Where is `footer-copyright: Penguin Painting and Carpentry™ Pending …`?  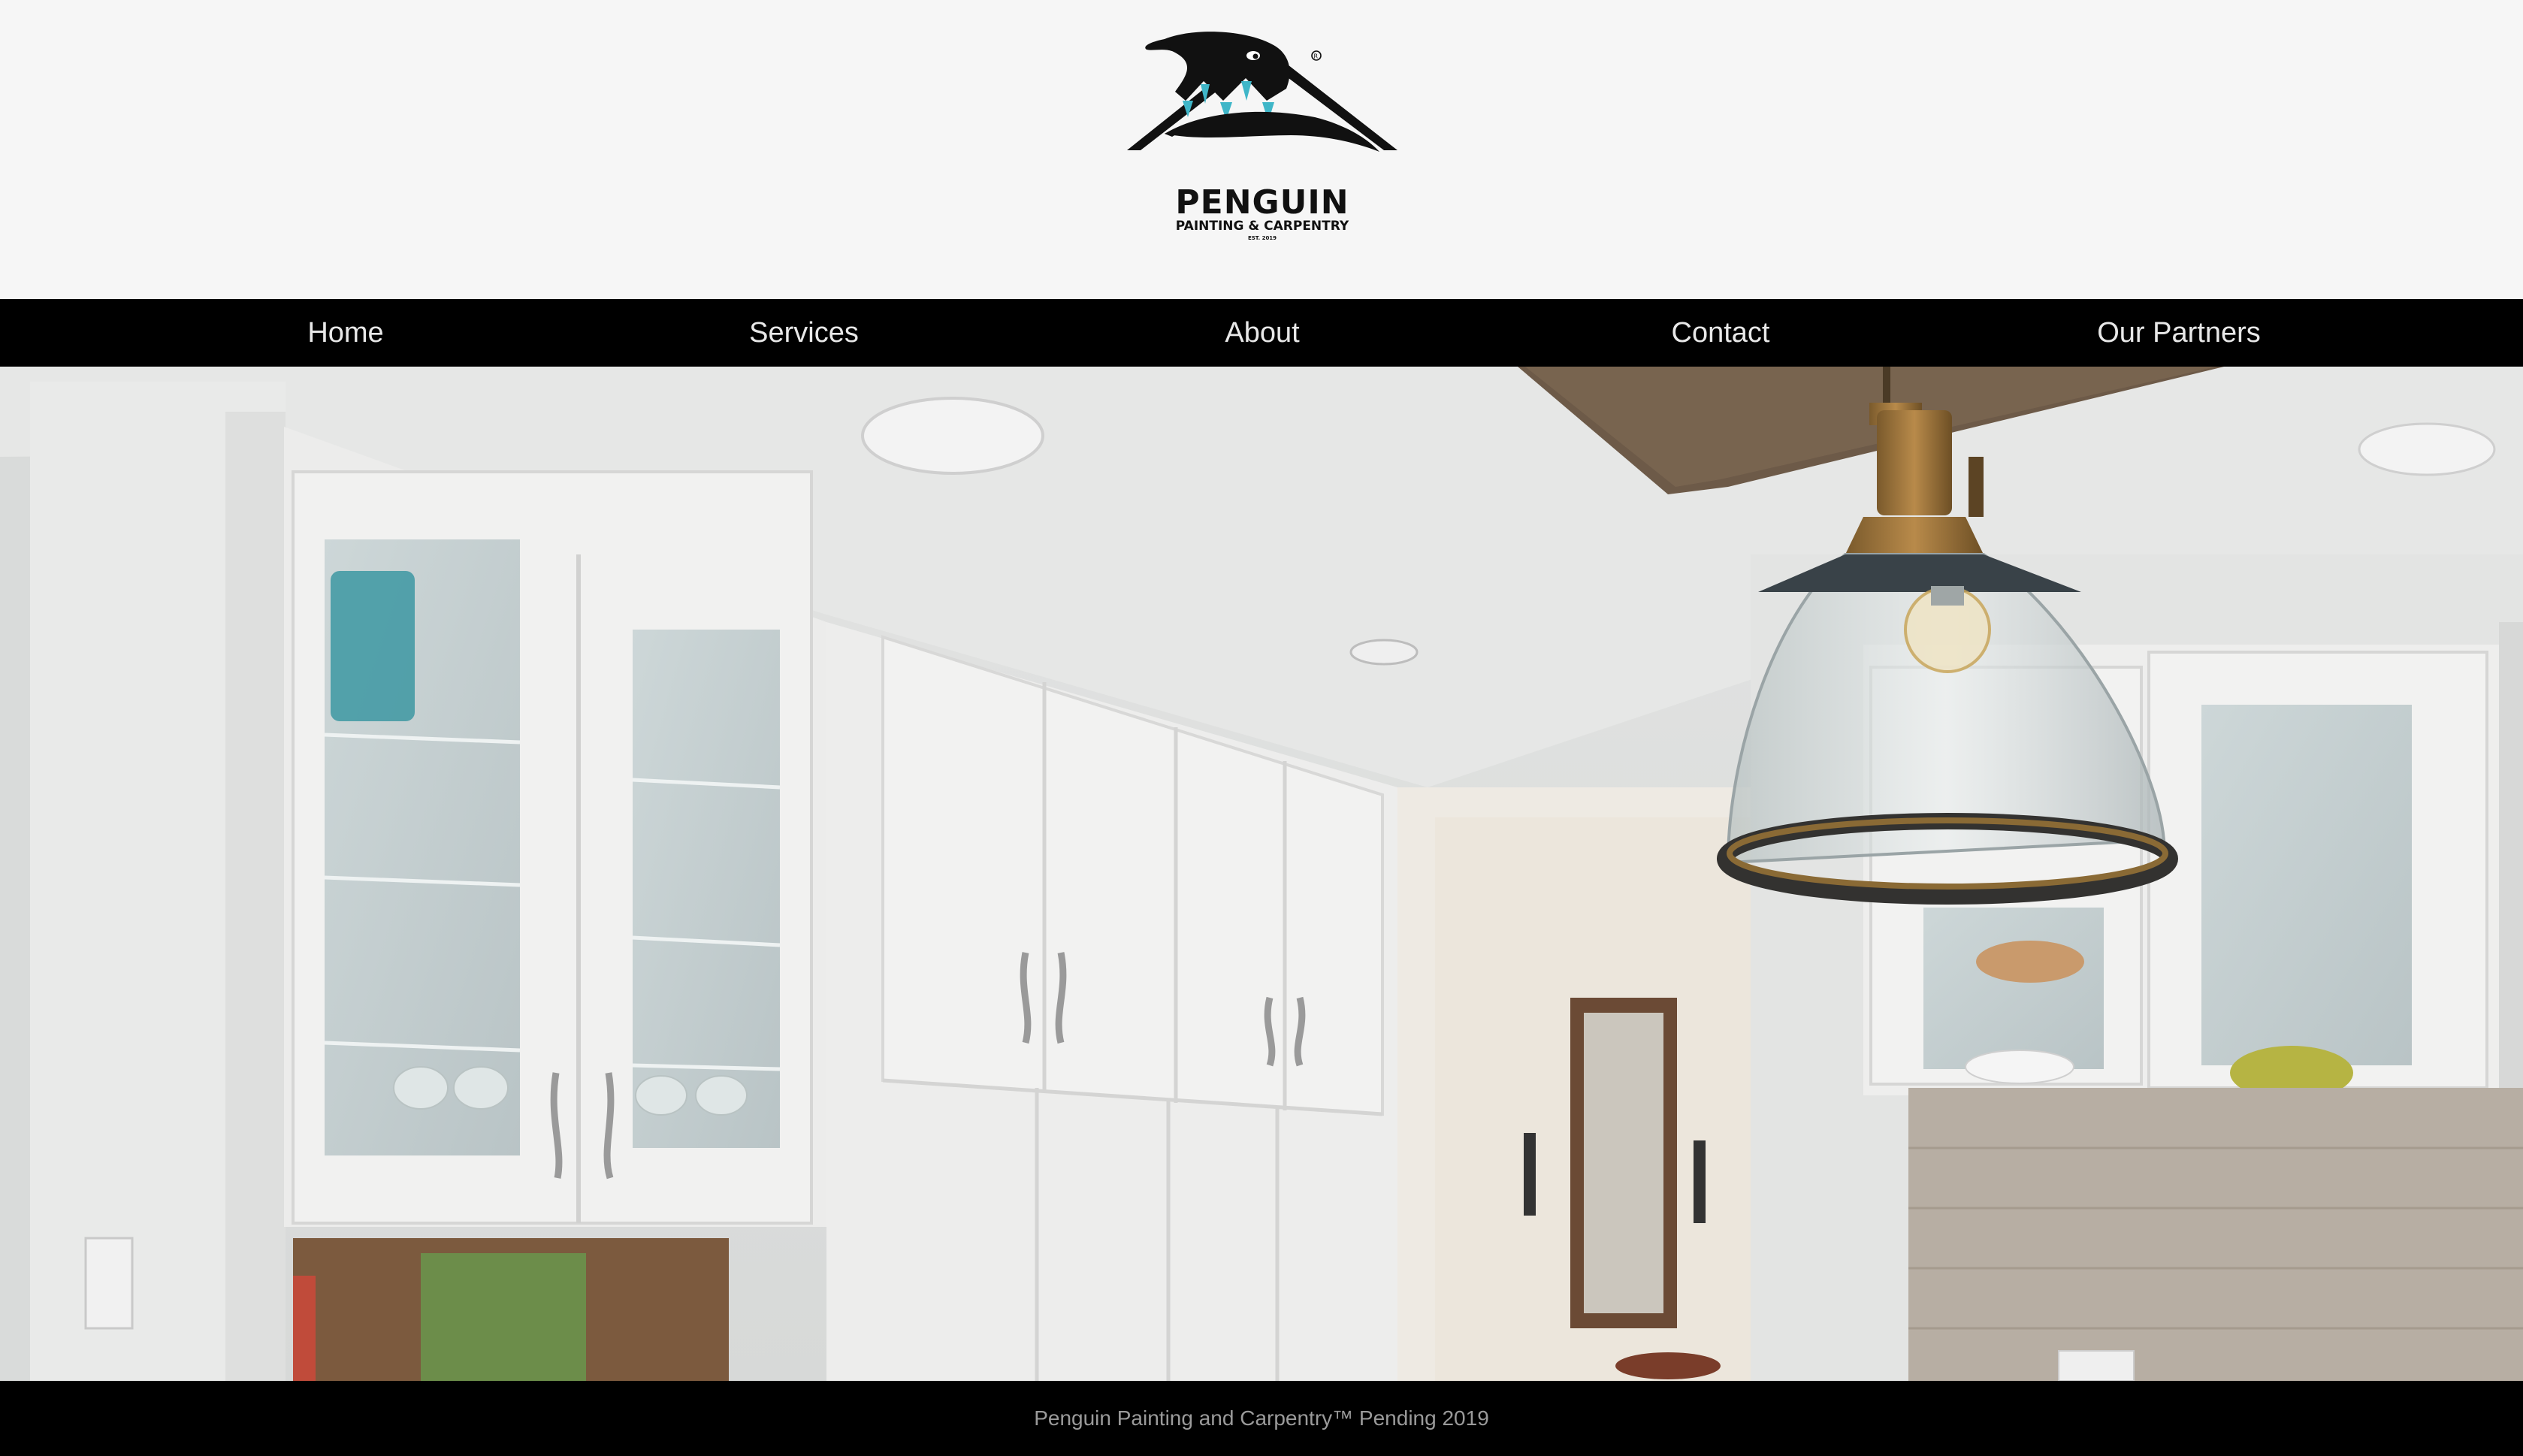 footer-copyright: Penguin Painting and Carpentry™ Pending … is located at coordinates (1261, 1418).